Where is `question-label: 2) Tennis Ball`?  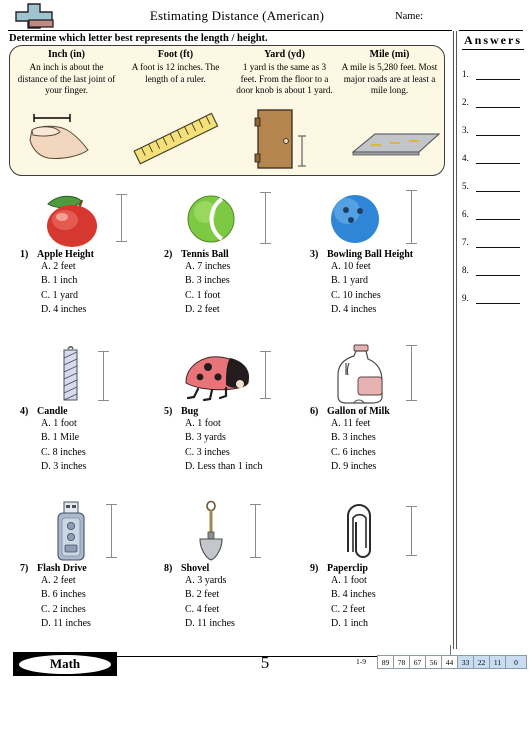 question-label: 2) Tennis Ball is located at coordinates (237, 254).